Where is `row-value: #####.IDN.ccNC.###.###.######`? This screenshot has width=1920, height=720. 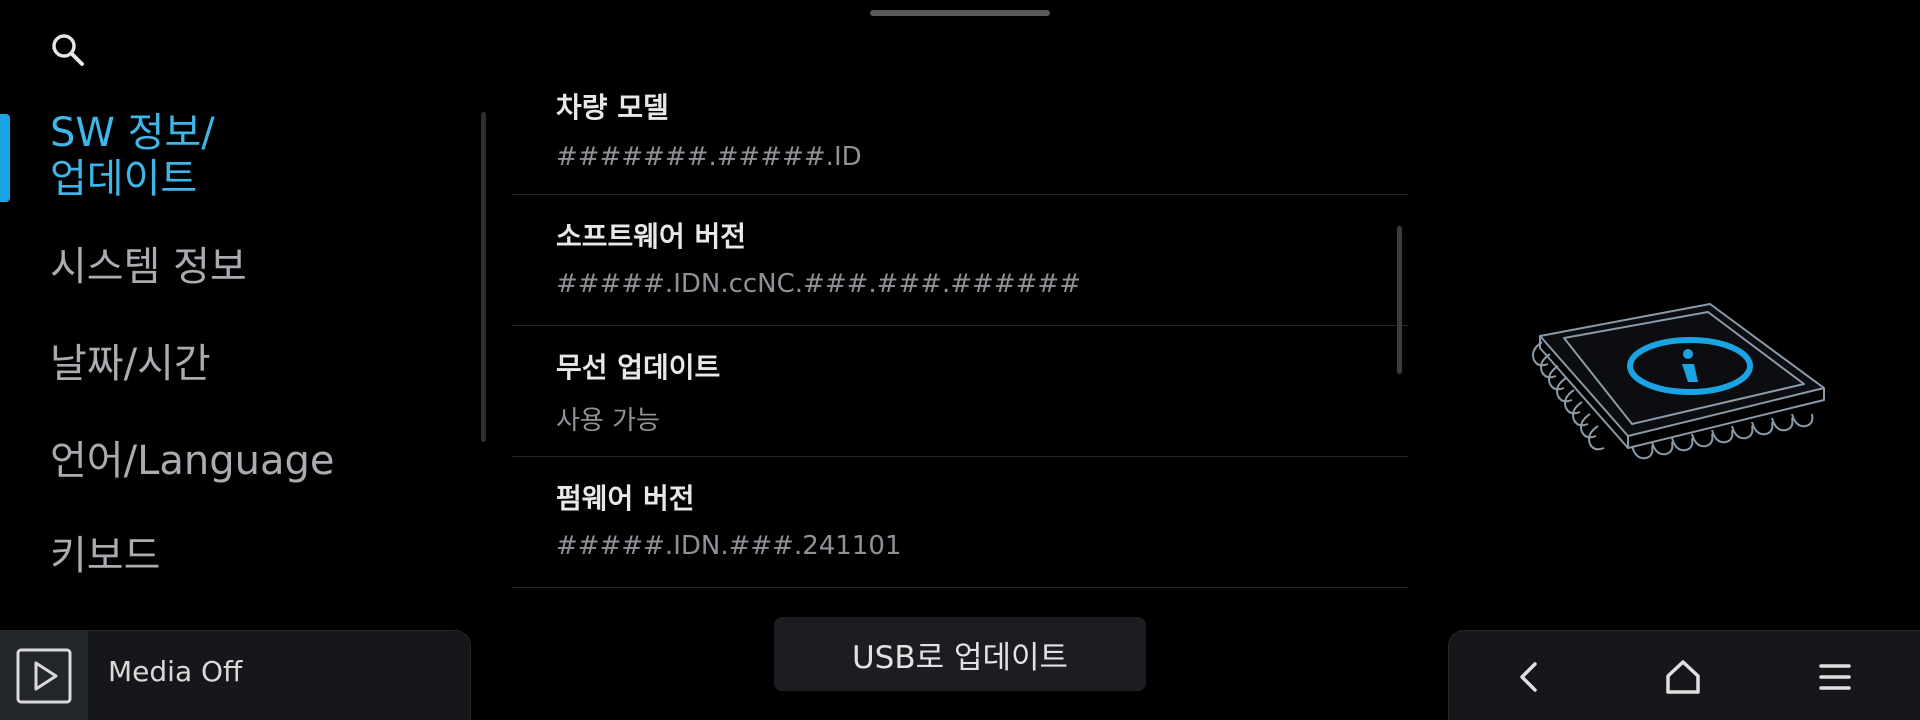
row-value: #####.IDN.ccNC.###.###.###### is located at coordinates (819, 284).